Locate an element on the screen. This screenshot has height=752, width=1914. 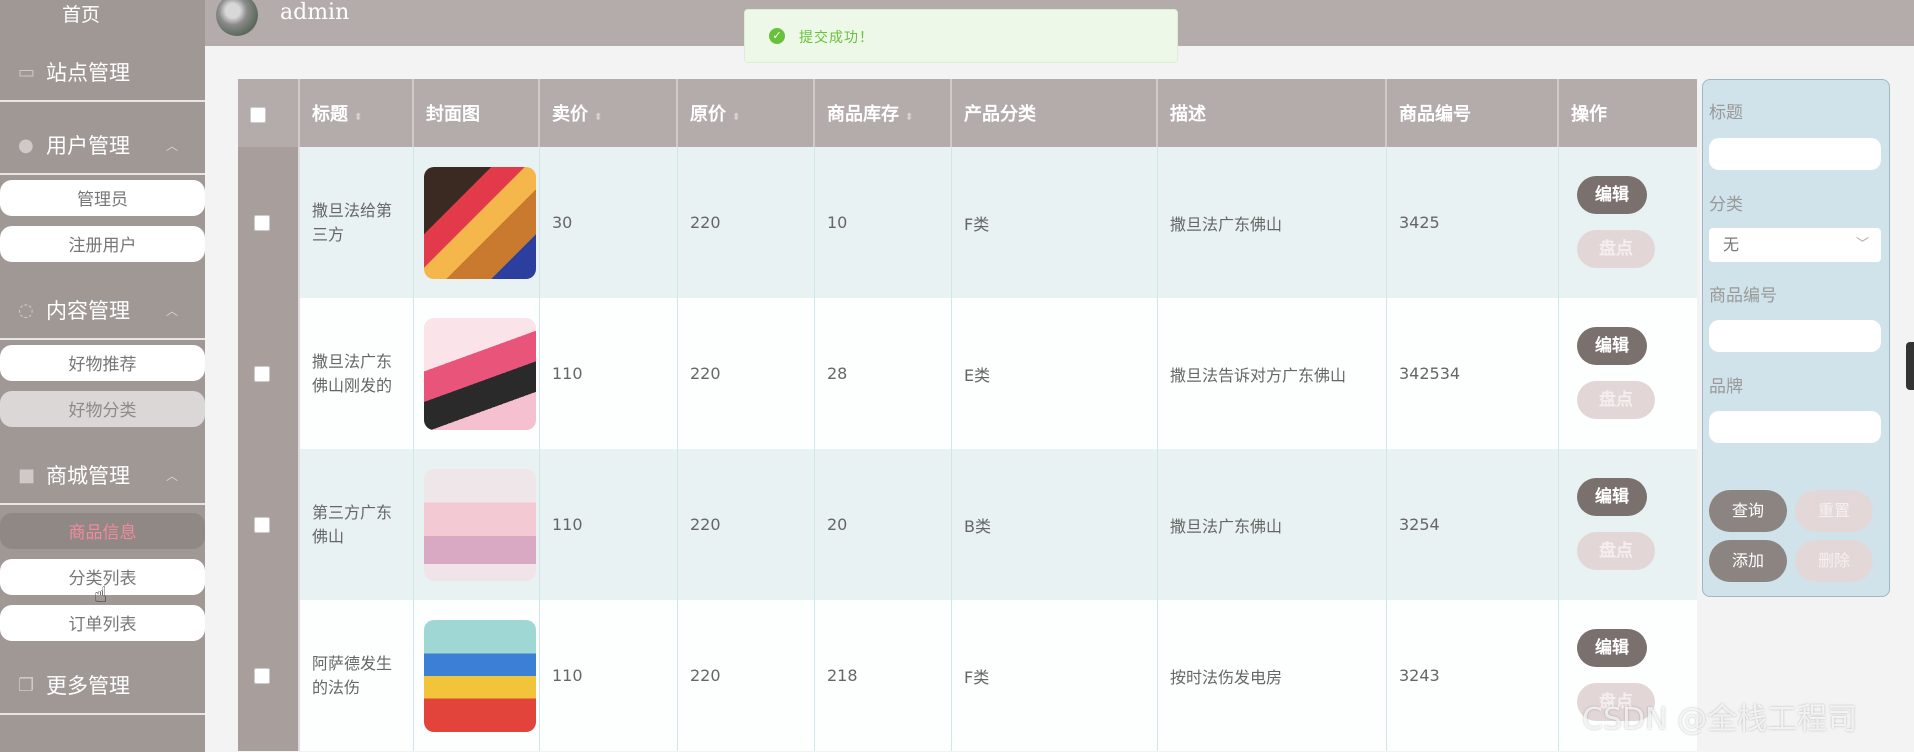
header-orig-price: 原价 ⬍ is located at coordinates (746, 113).